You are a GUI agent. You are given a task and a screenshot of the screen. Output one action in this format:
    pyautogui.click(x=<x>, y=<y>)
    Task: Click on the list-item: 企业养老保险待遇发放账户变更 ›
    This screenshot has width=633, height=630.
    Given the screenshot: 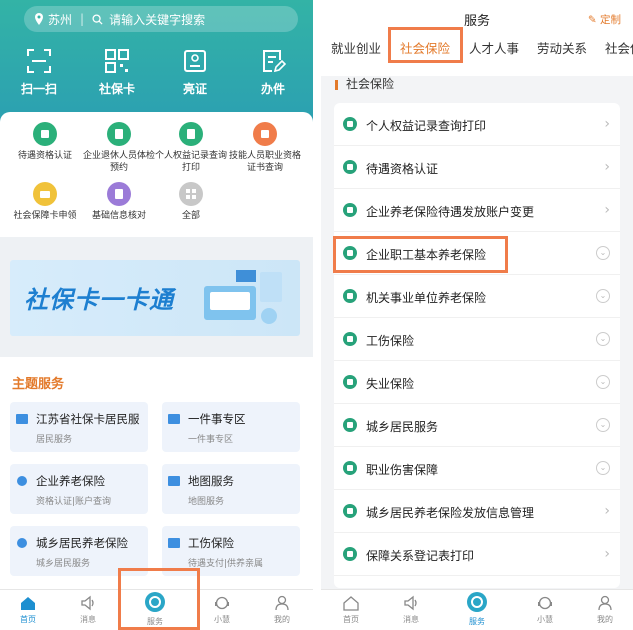 What is the action you would take?
    pyautogui.click(x=477, y=210)
    